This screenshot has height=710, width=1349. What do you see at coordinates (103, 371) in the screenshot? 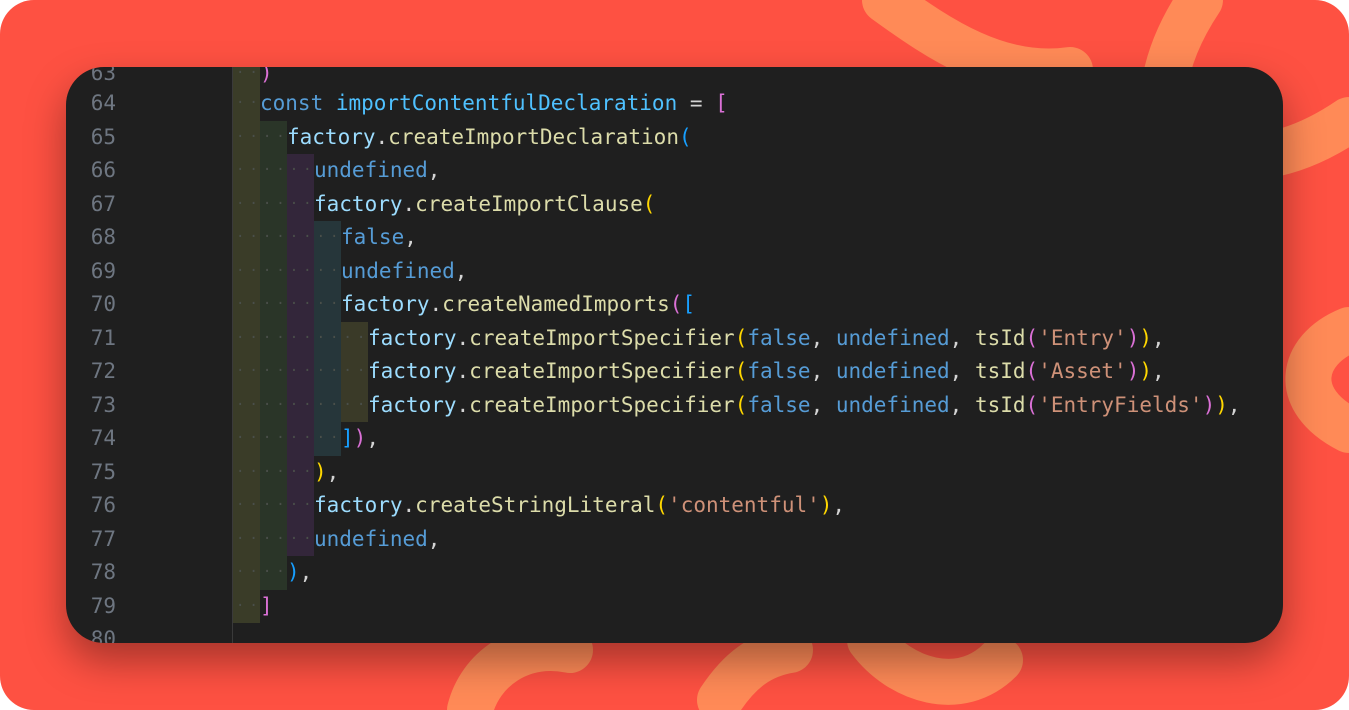
I see `line-number: 72` at bounding box center [103, 371].